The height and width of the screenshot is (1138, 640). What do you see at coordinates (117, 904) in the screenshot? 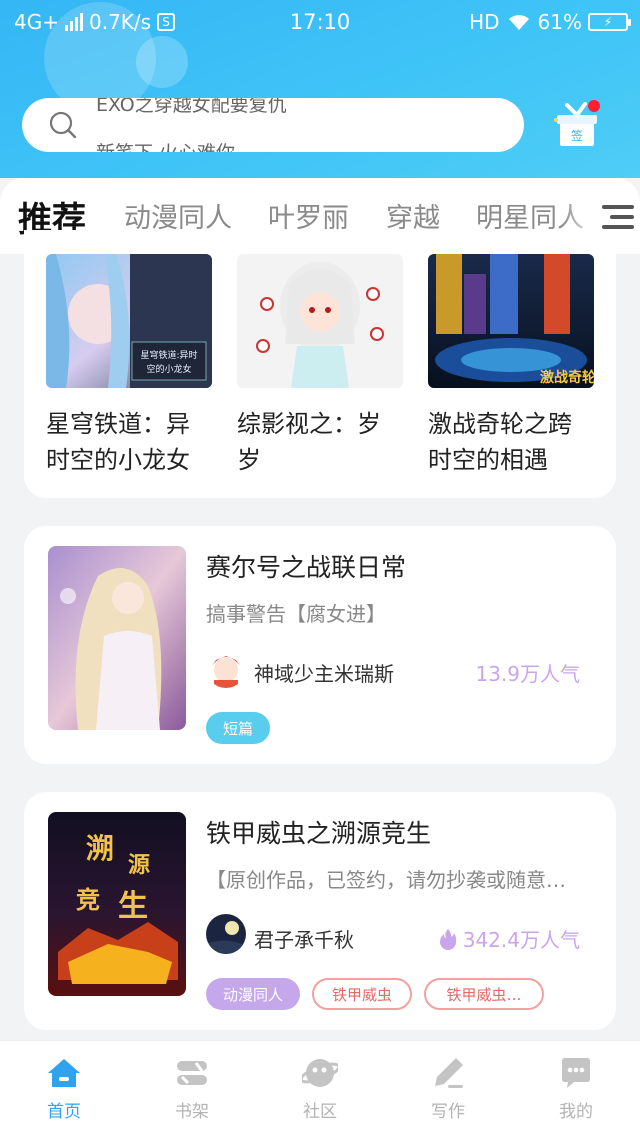
I see `book-cover: 溯 源 竞 生` at bounding box center [117, 904].